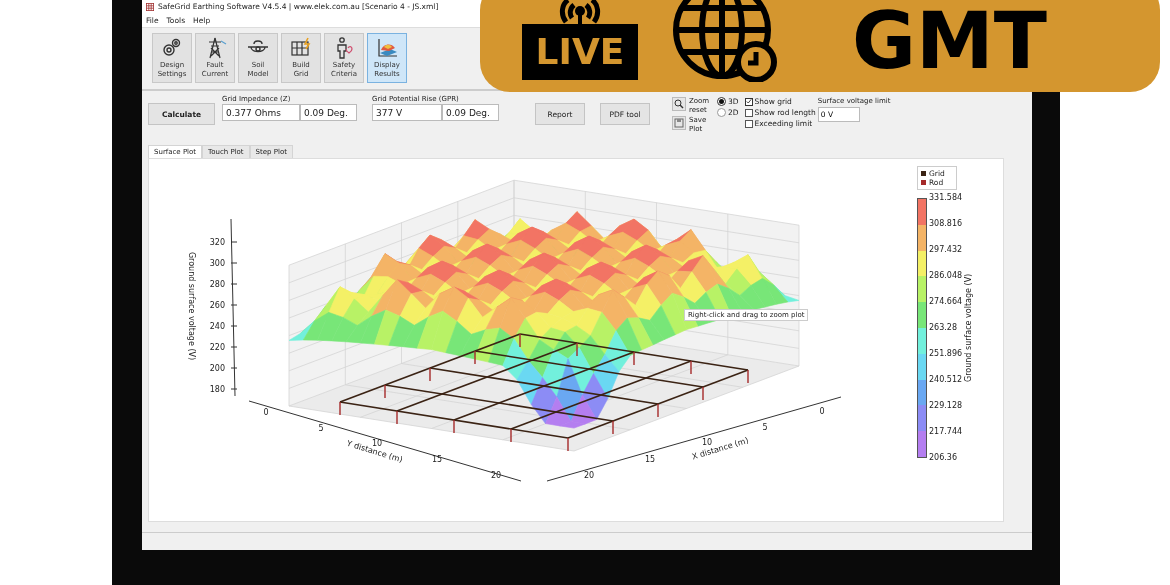 The width and height of the screenshot is (1170, 585). Describe the element at coordinates (150, 6) in the screenshot. I see `grid-icon` at that location.